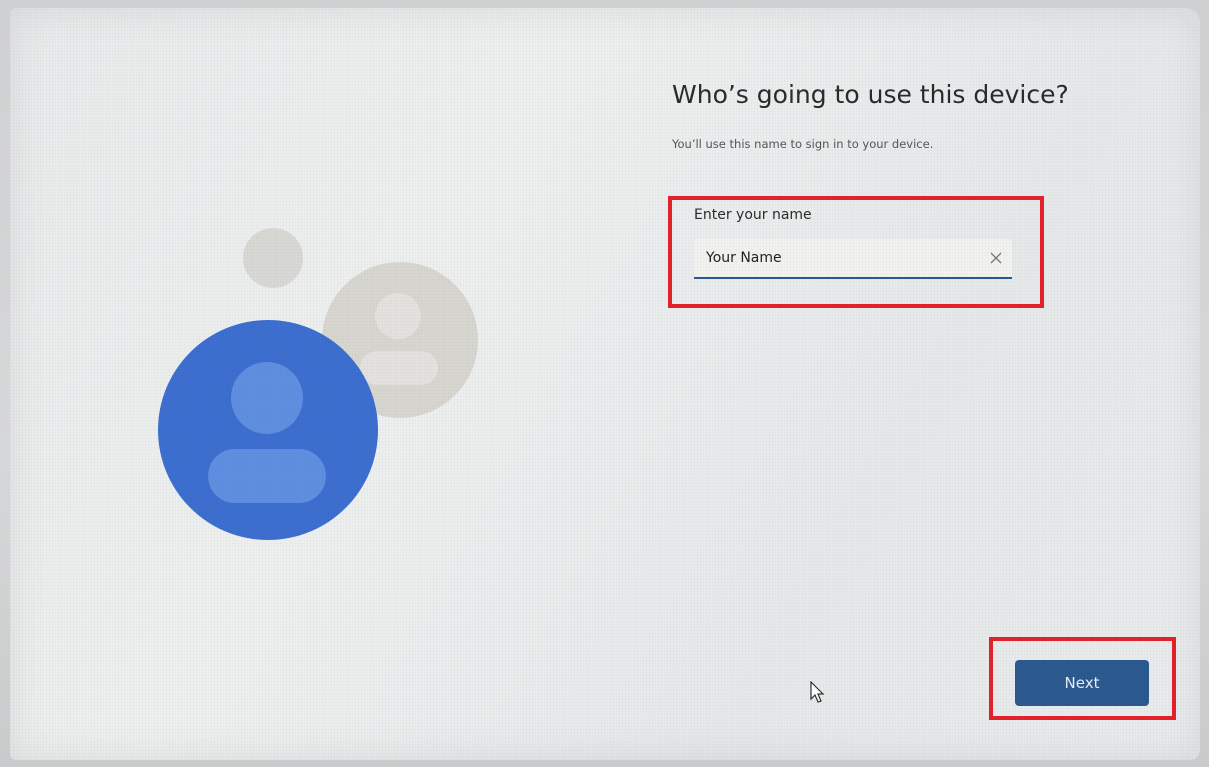 This screenshot has width=1209, height=767. Describe the element at coordinates (870, 94) in the screenshot. I see `page-title: Who’s going to use this device?` at that location.